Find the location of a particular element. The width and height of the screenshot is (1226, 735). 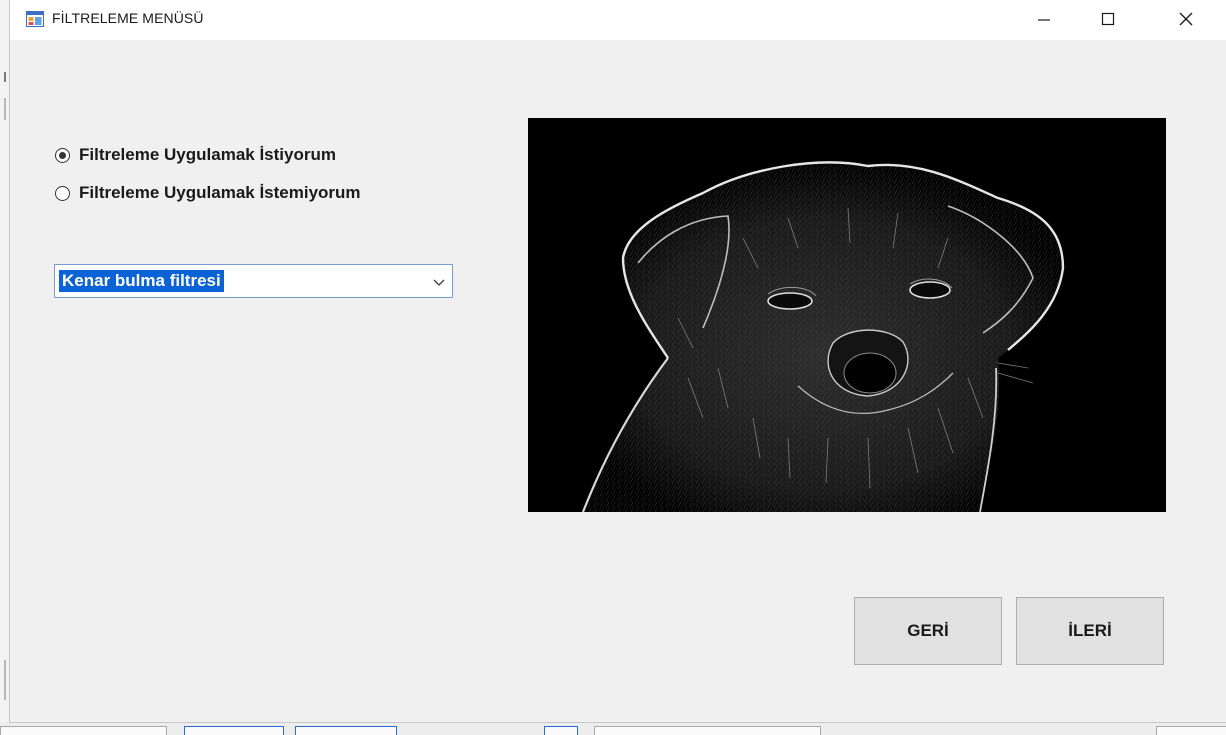

chevron-down-icon is located at coordinates (439, 282).